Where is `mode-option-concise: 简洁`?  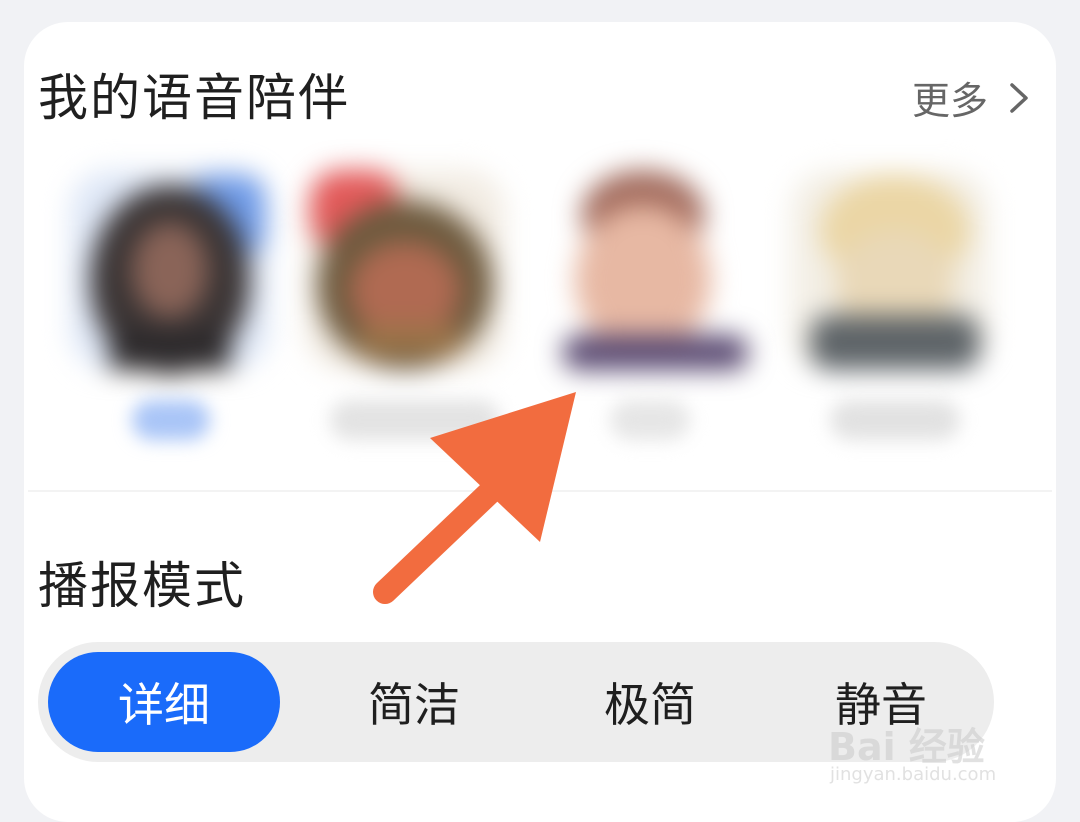
mode-option-concise: 简洁 is located at coordinates (414, 702).